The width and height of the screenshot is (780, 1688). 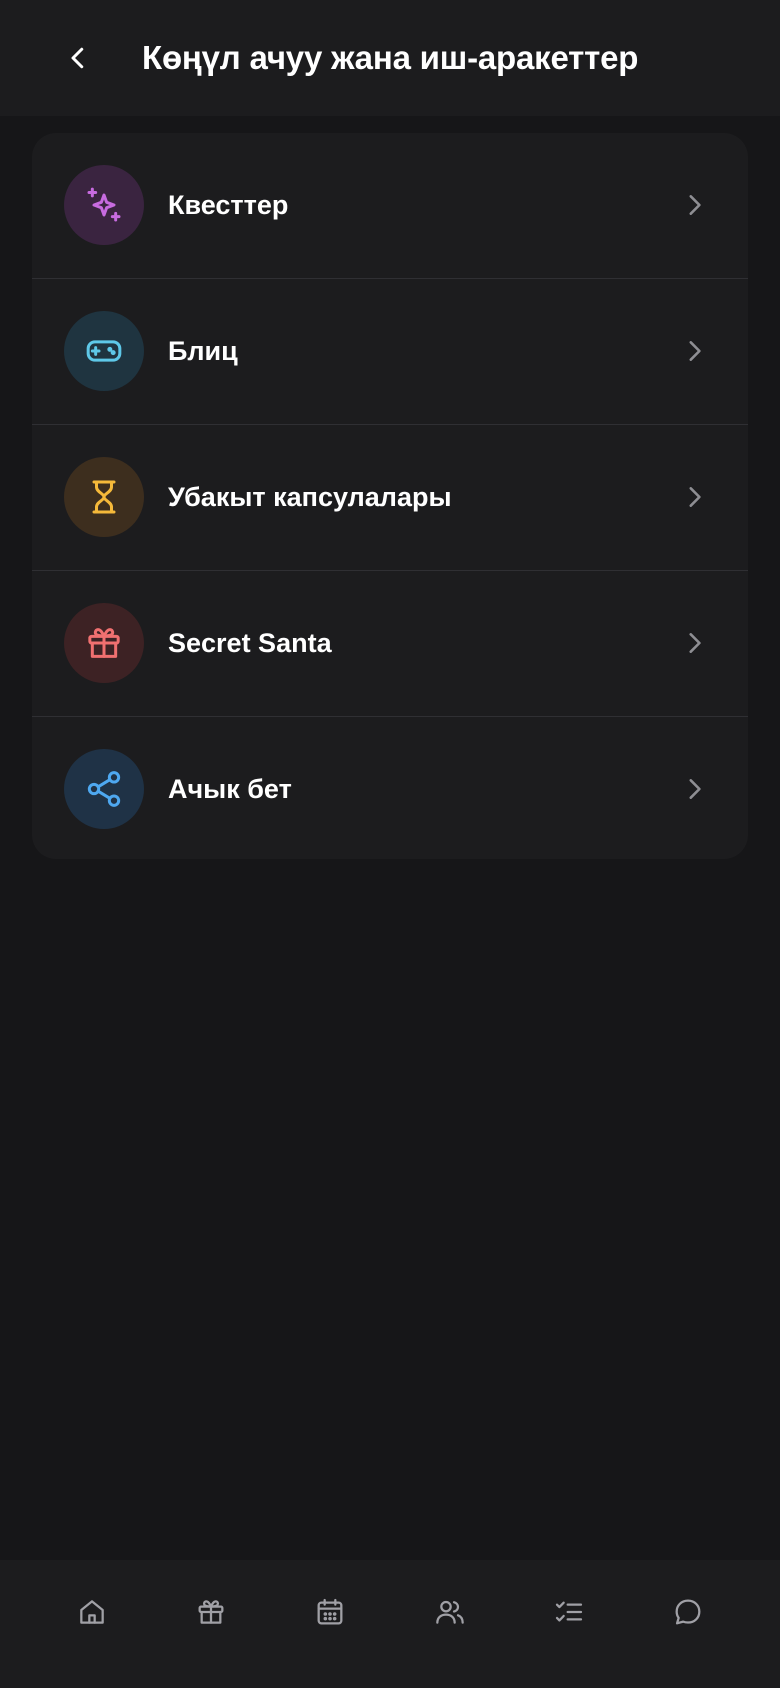 I want to click on page-title: Көңүл ачуу жана иш-аракеттер, so click(x=390, y=57).